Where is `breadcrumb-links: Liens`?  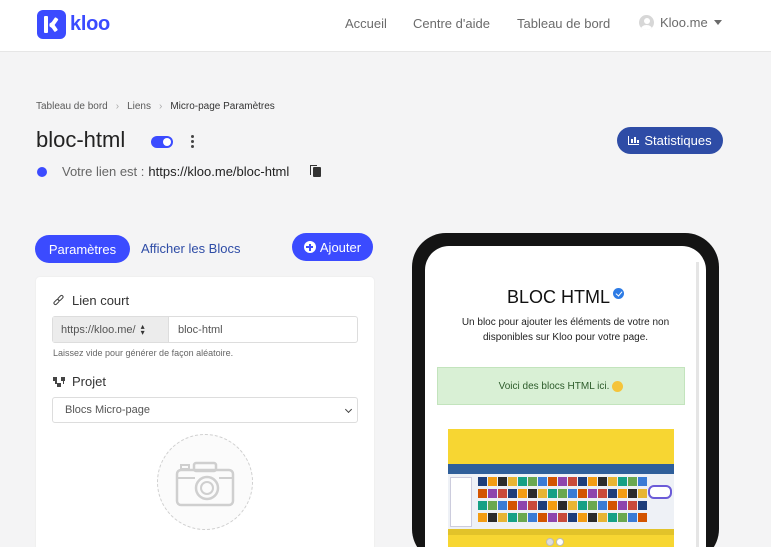 breadcrumb-links: Liens is located at coordinates (139, 106).